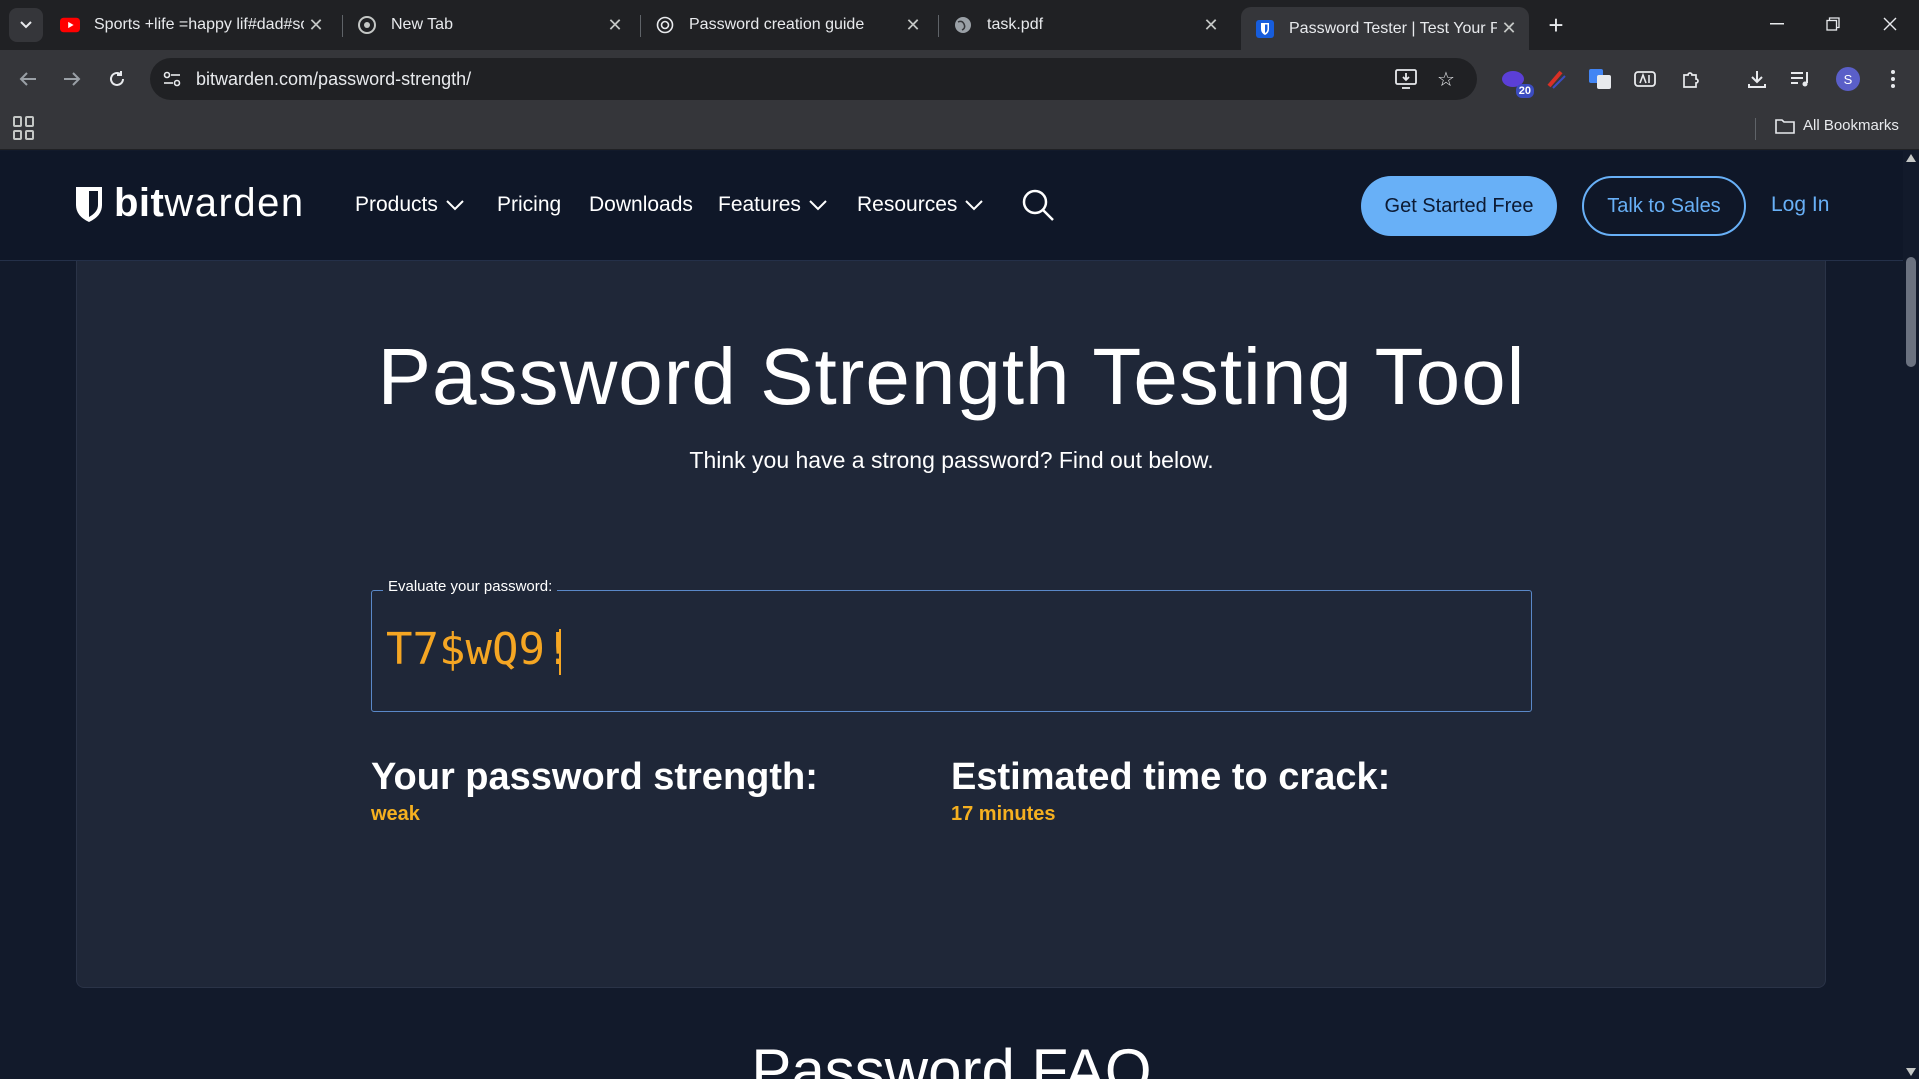 This screenshot has height=1079, width=1919. Describe the element at coordinates (1038, 205) in the screenshot. I see `search-icon` at that location.